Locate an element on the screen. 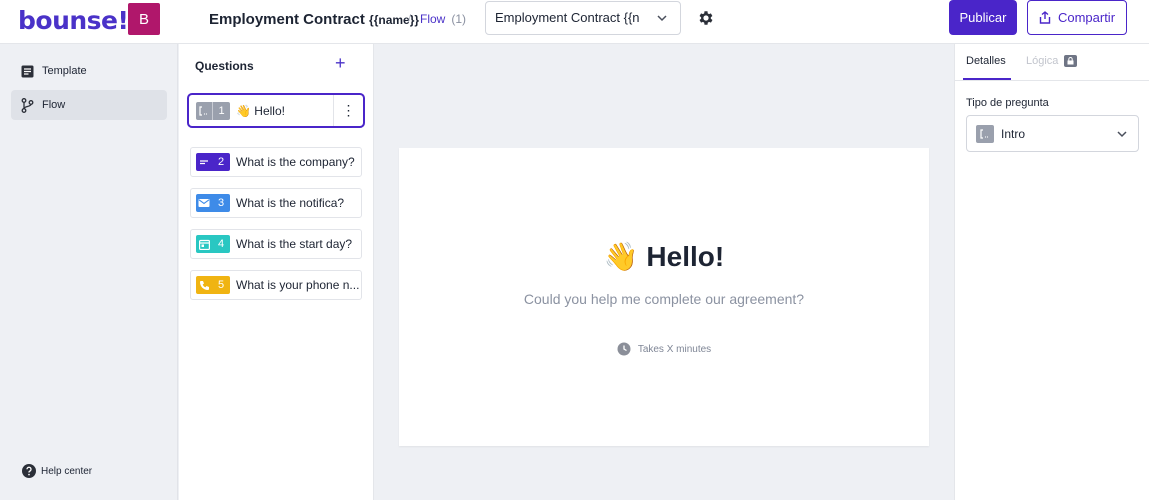 Image resolution: width=1149 pixels, height=500 pixels. help-icon is located at coordinates (29, 471).